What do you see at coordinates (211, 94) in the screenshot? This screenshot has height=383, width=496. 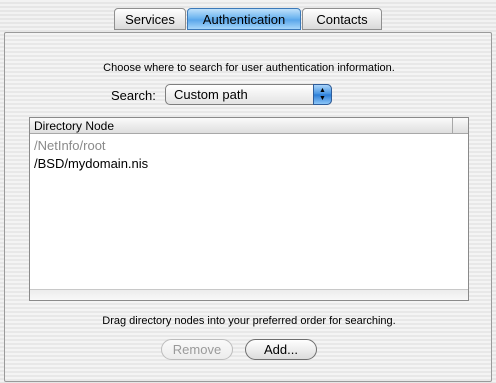 I see `search-popup-value: Custom path` at bounding box center [211, 94].